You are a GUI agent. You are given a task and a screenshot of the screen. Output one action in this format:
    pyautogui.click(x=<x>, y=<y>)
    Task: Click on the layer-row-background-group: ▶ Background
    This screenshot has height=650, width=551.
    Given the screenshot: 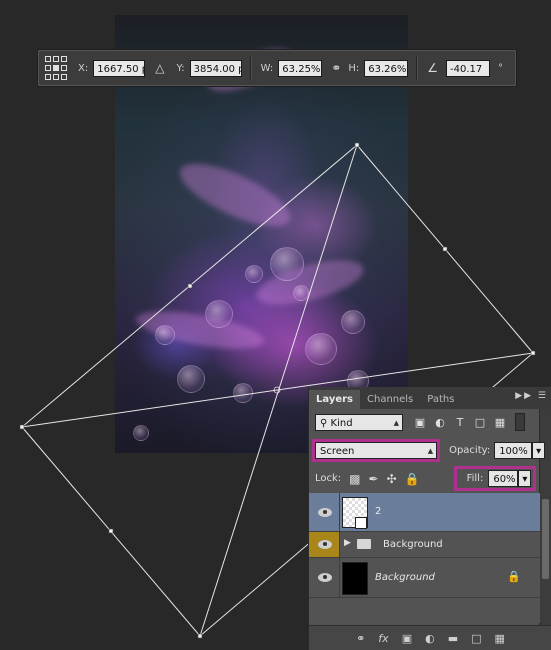 What is the action you would take?
    pyautogui.click(x=424, y=545)
    